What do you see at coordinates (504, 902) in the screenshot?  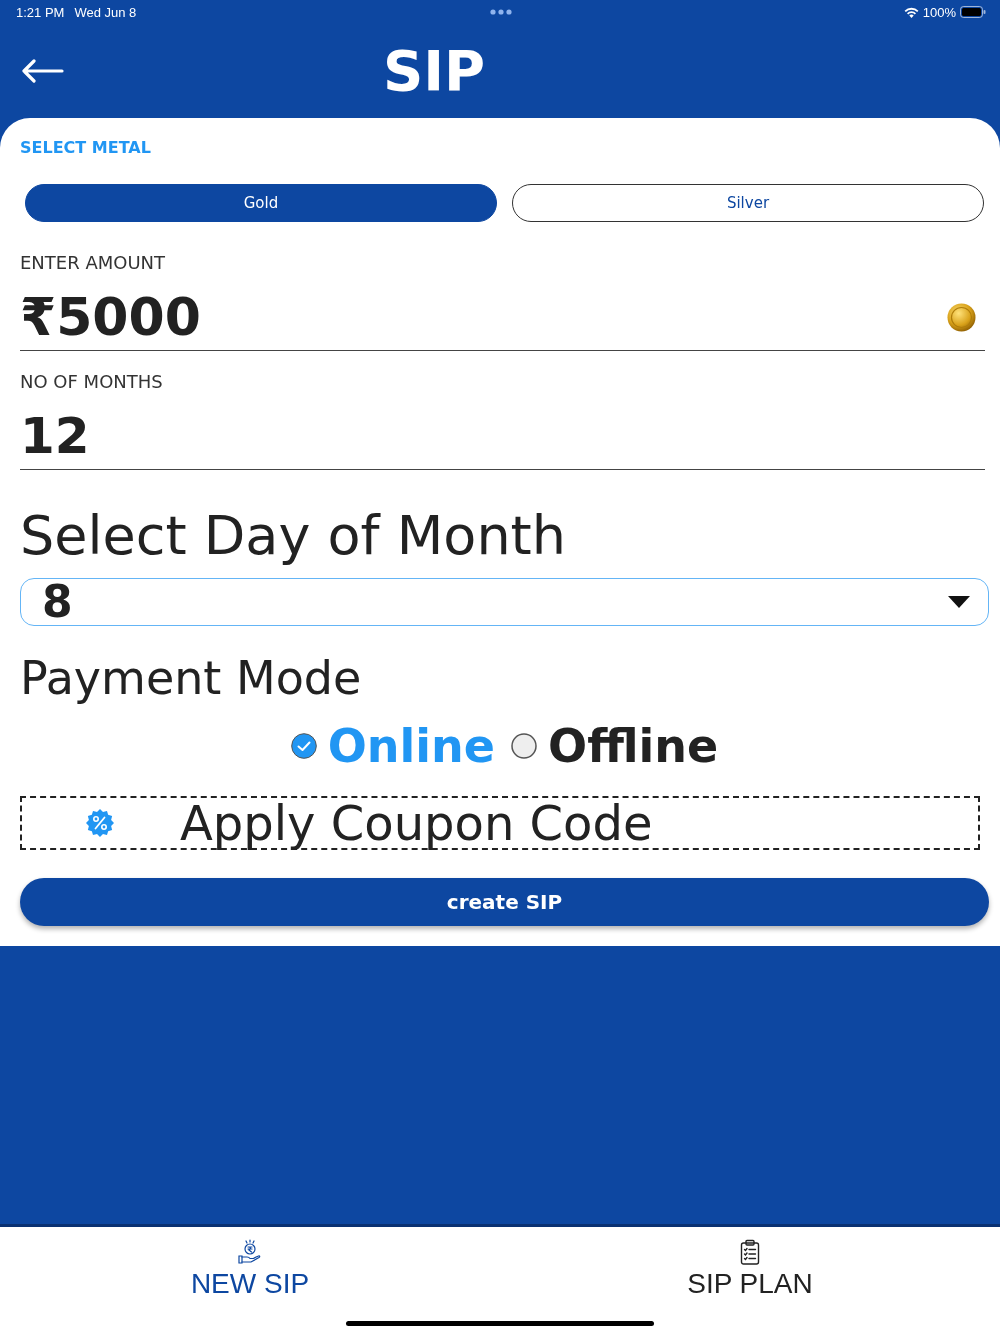 I see `create-sip-button: create SIP` at bounding box center [504, 902].